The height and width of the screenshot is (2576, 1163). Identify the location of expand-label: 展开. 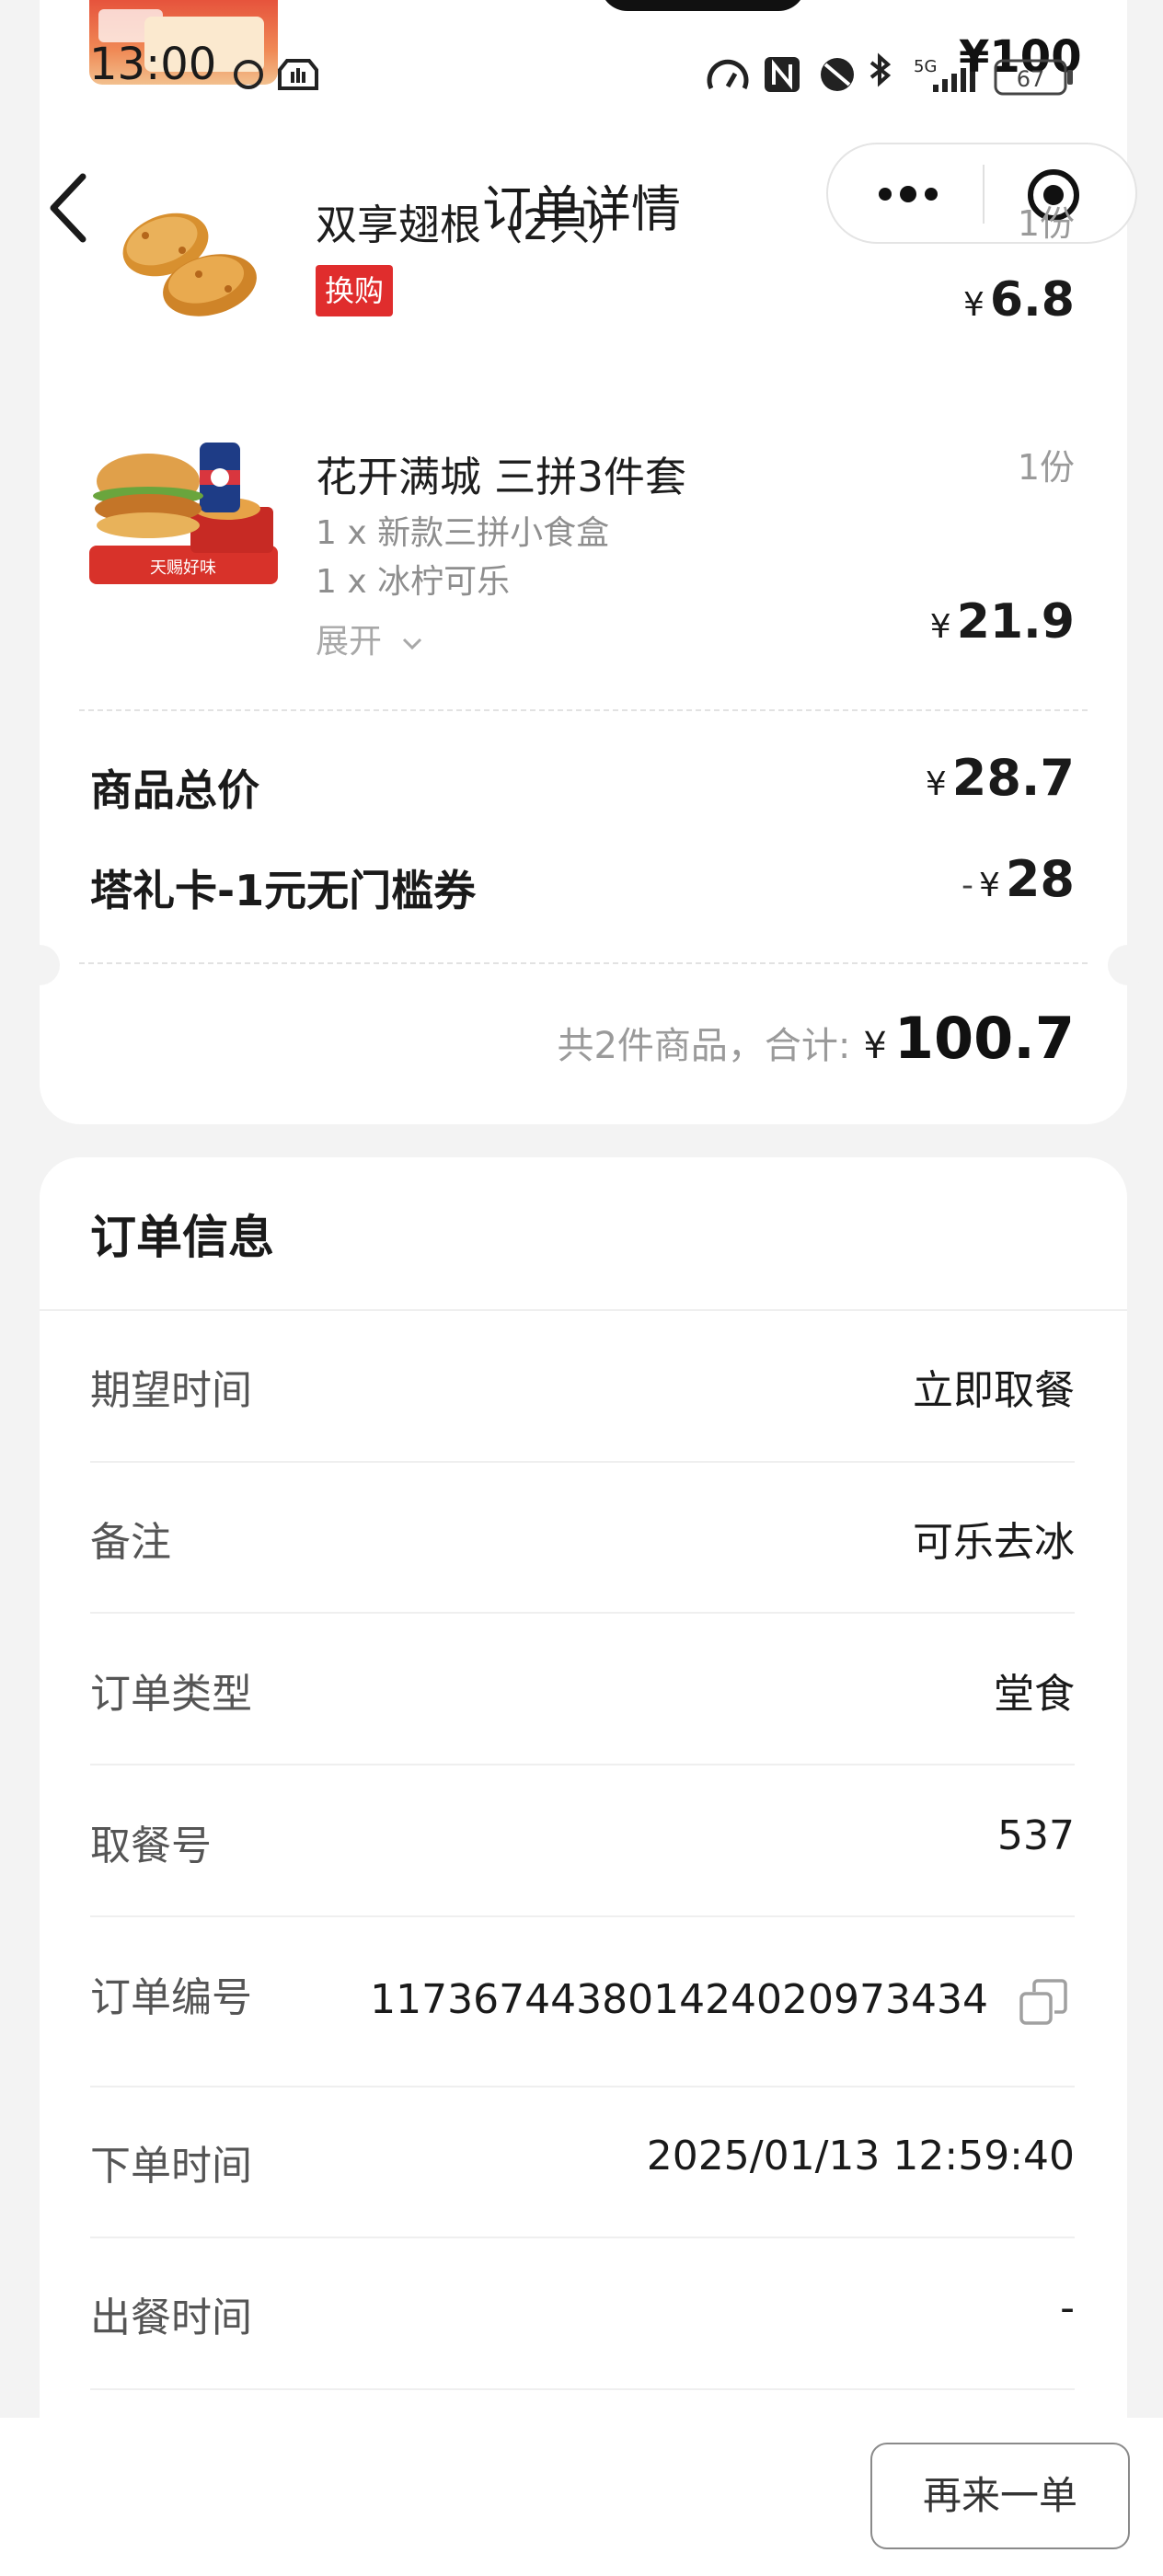
(350, 642).